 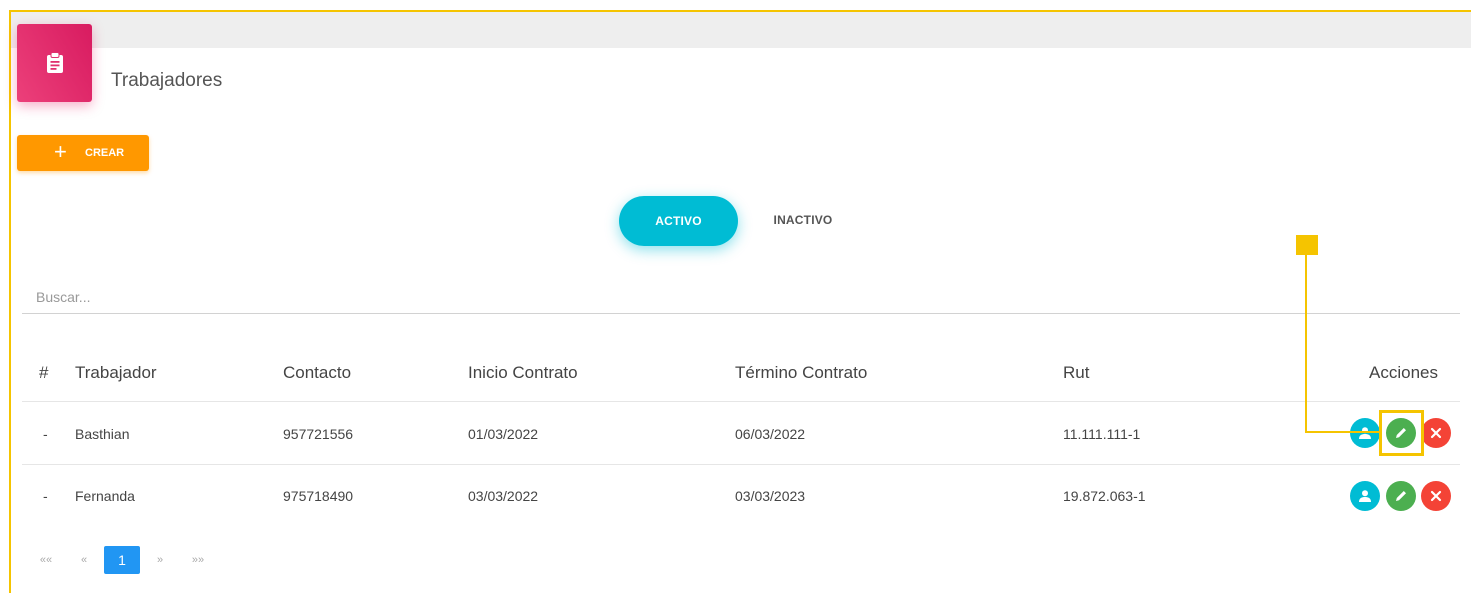 What do you see at coordinates (167, 80) in the screenshot?
I see `page-title: Trabajadores` at bounding box center [167, 80].